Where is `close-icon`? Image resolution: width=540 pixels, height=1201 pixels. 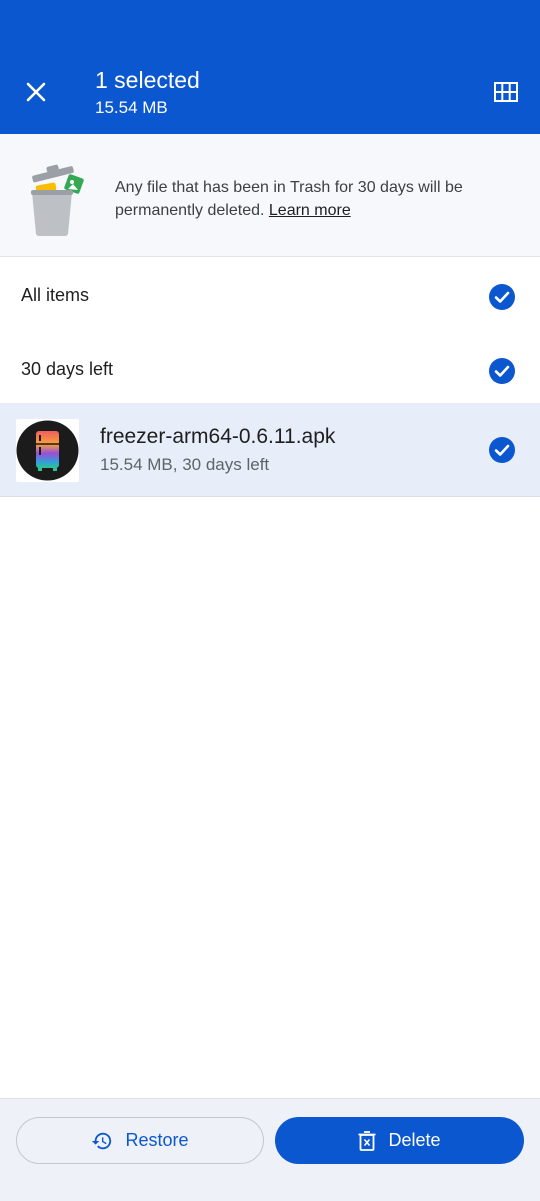
close-icon is located at coordinates (36, 92).